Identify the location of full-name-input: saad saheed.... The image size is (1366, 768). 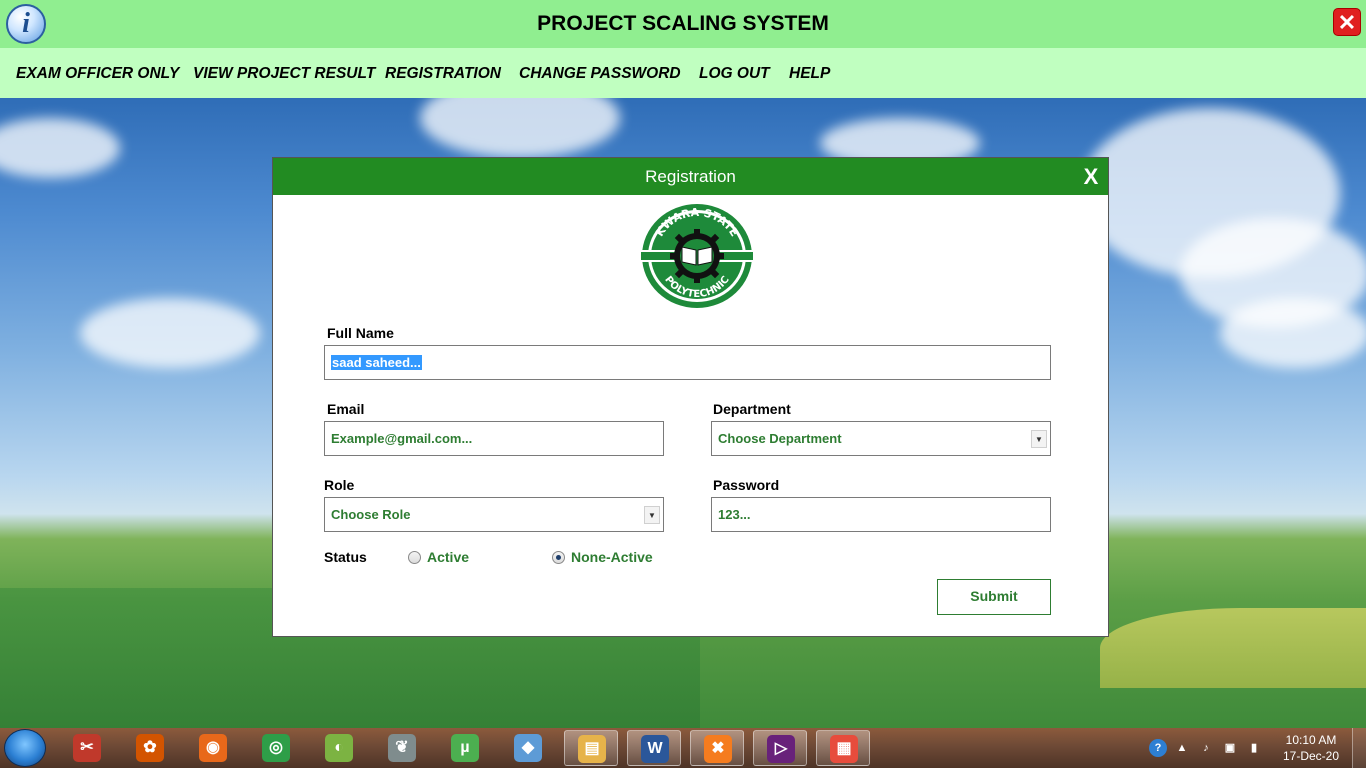
(687, 362).